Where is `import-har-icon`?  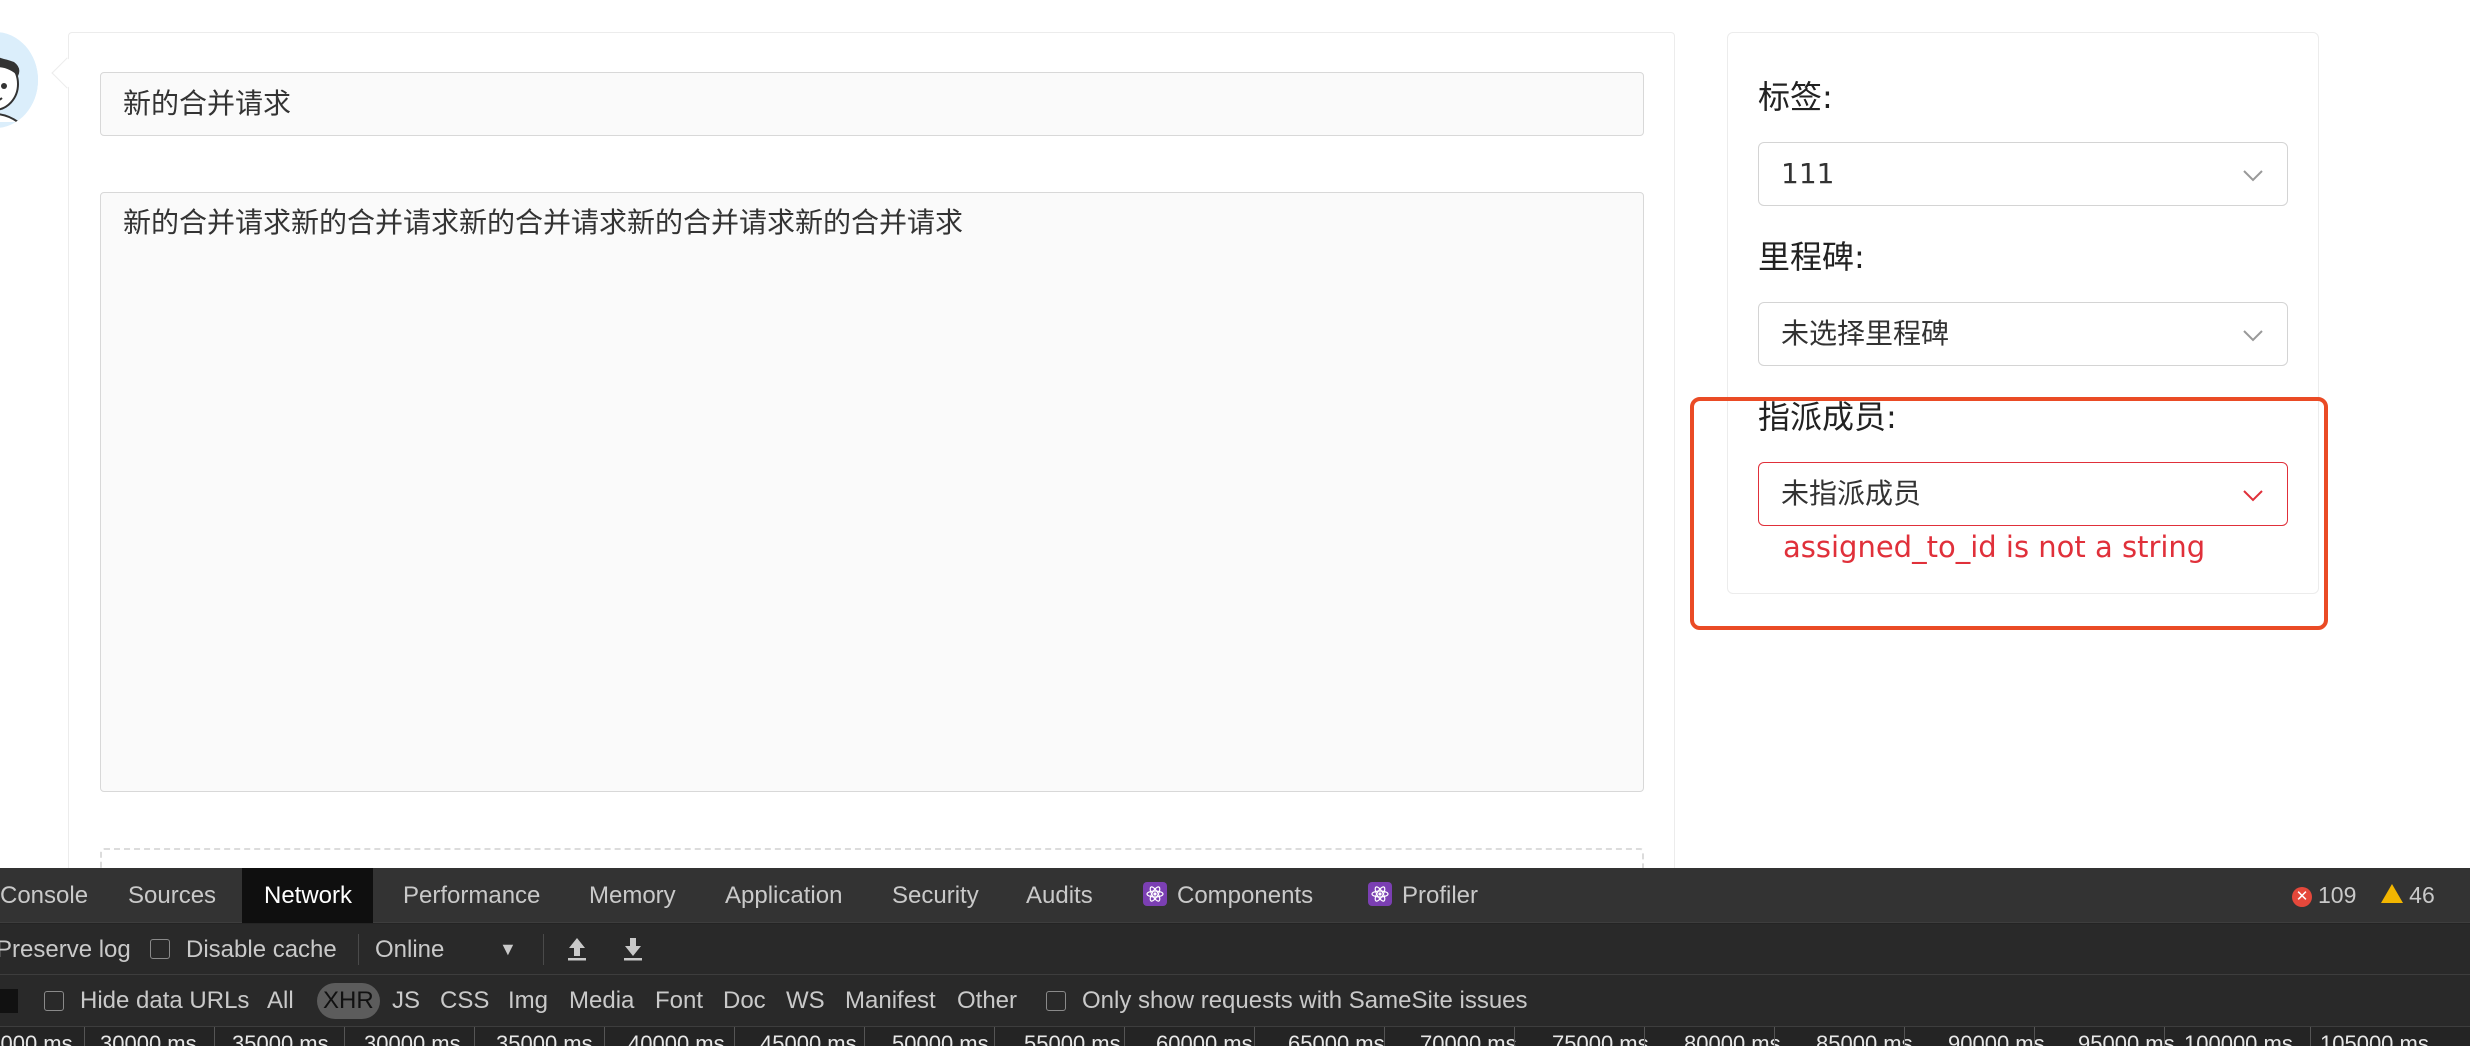
import-har-icon is located at coordinates (577, 949).